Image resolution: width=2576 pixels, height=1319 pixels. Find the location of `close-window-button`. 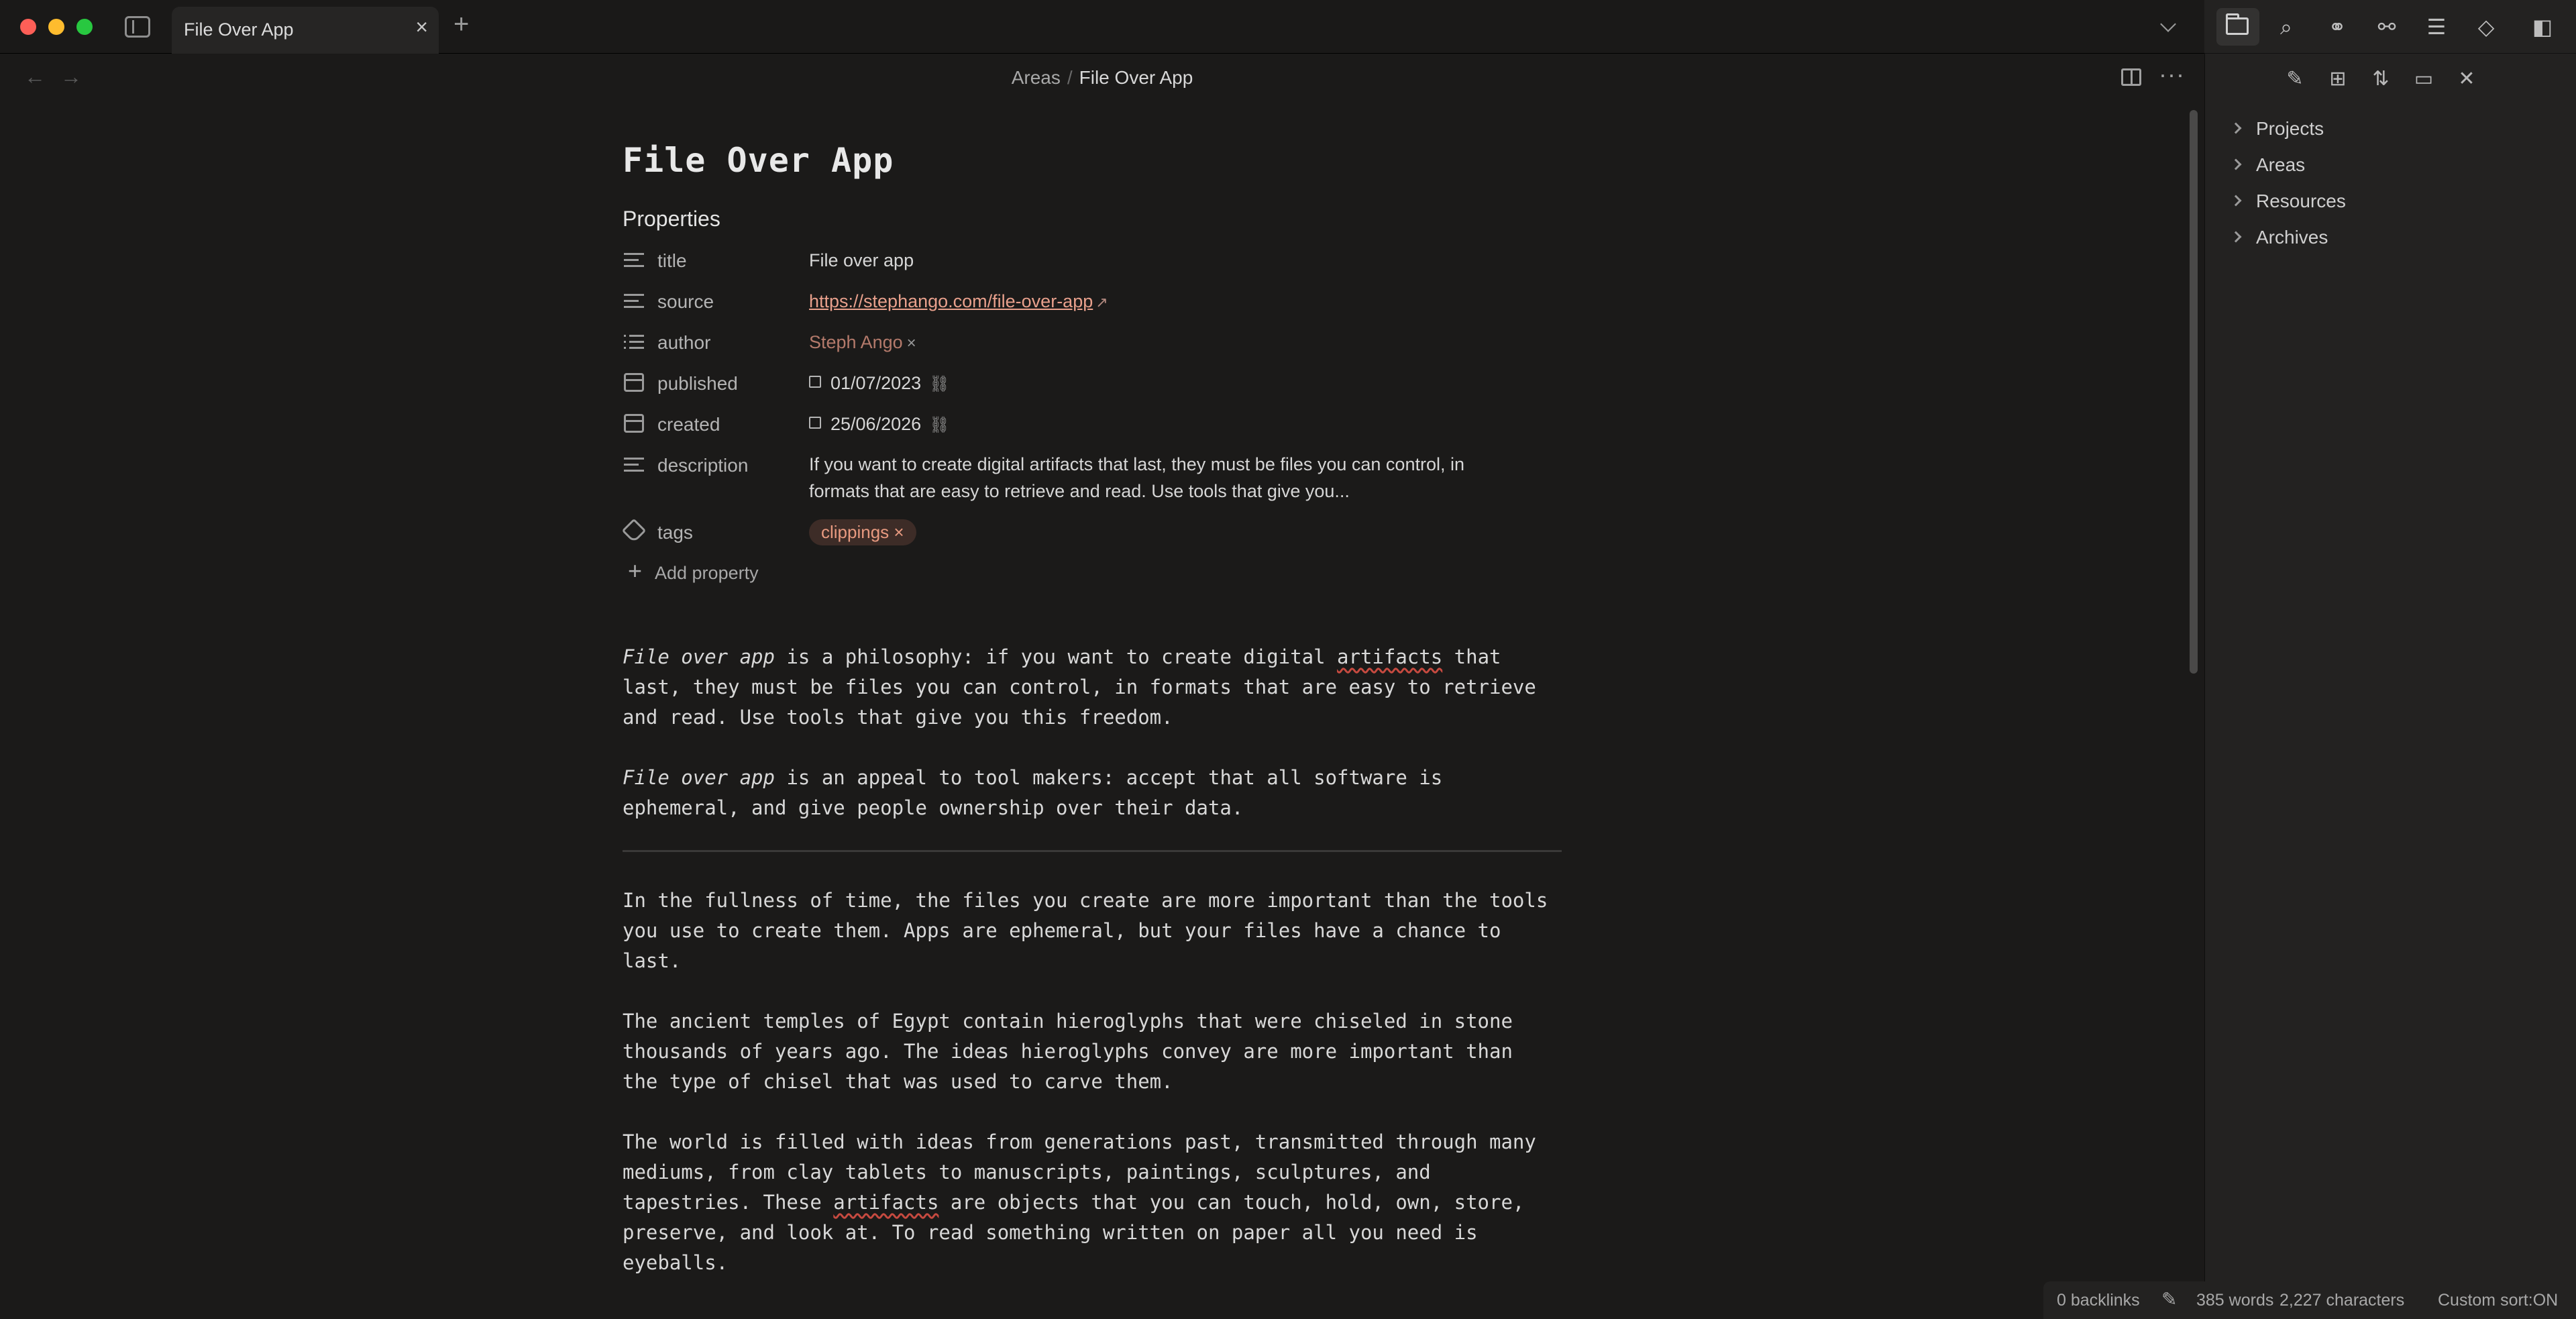

close-window-button is located at coordinates (28, 27).